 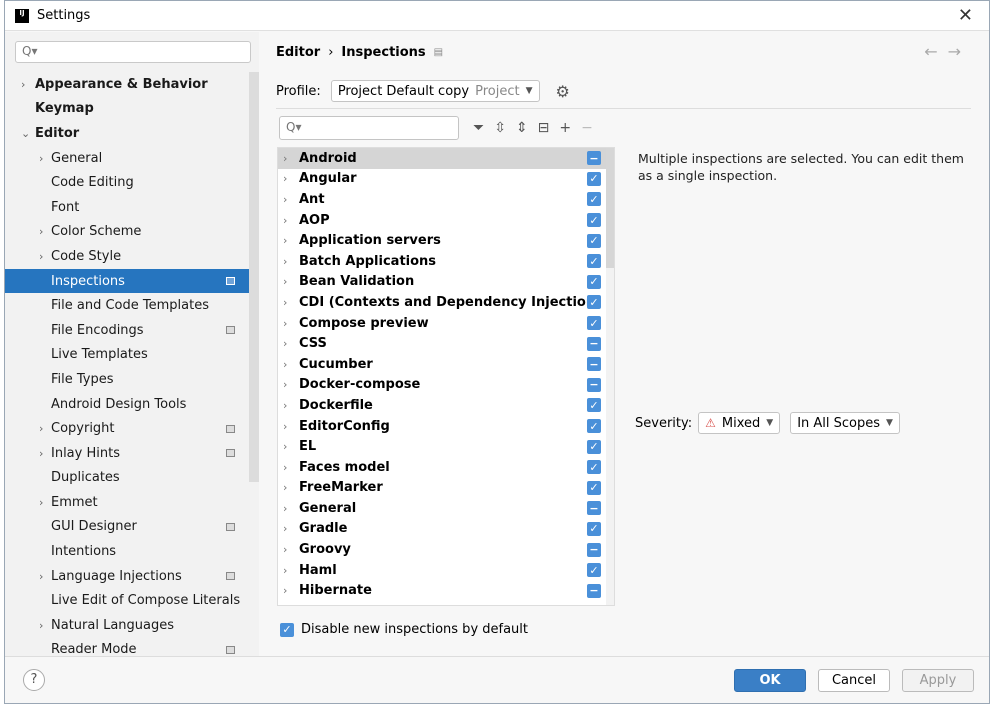 What do you see at coordinates (446, 364) in the screenshot?
I see `inspection-group-row: › Cucumber −` at bounding box center [446, 364].